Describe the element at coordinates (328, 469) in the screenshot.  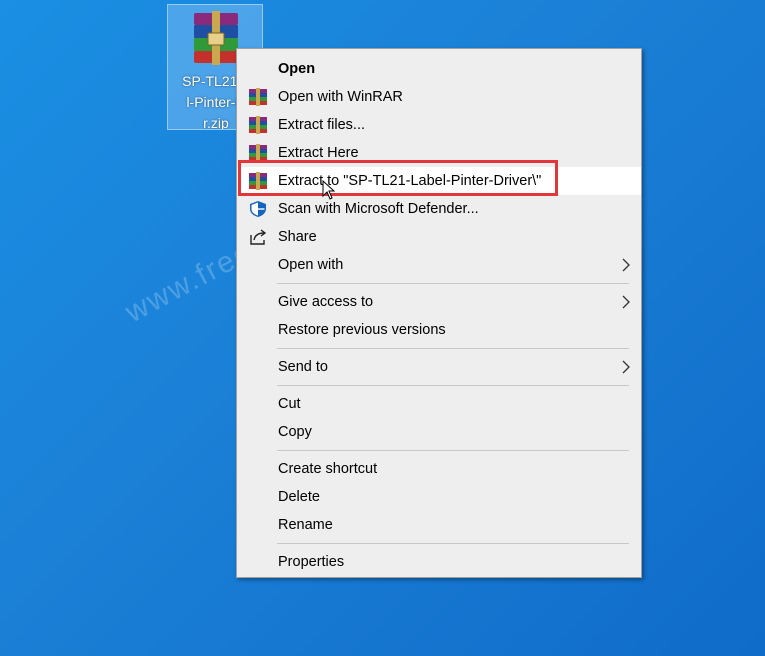
I see `menu-item-label: Create shortcut` at that location.